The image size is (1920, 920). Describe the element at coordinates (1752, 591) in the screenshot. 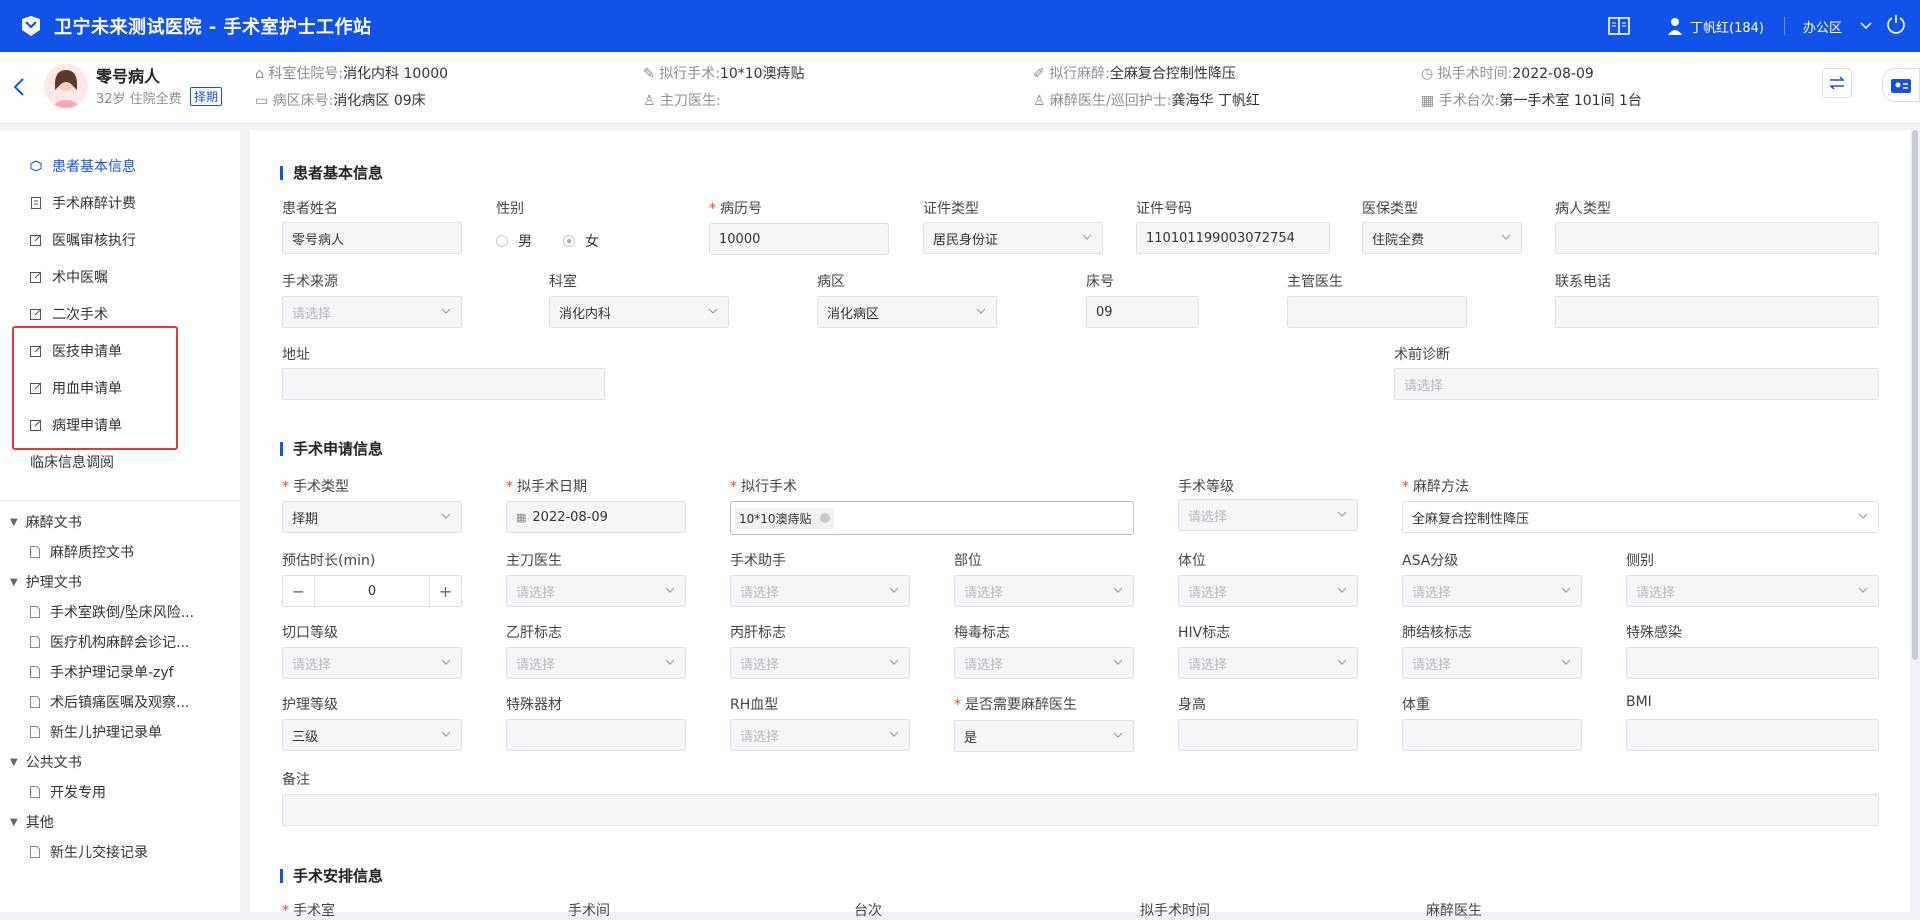

I see `side-select: 请选择` at that location.